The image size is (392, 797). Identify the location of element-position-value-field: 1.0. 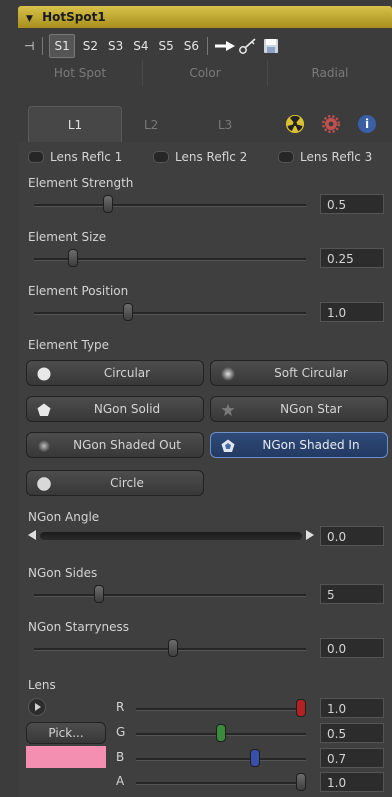
(352, 312).